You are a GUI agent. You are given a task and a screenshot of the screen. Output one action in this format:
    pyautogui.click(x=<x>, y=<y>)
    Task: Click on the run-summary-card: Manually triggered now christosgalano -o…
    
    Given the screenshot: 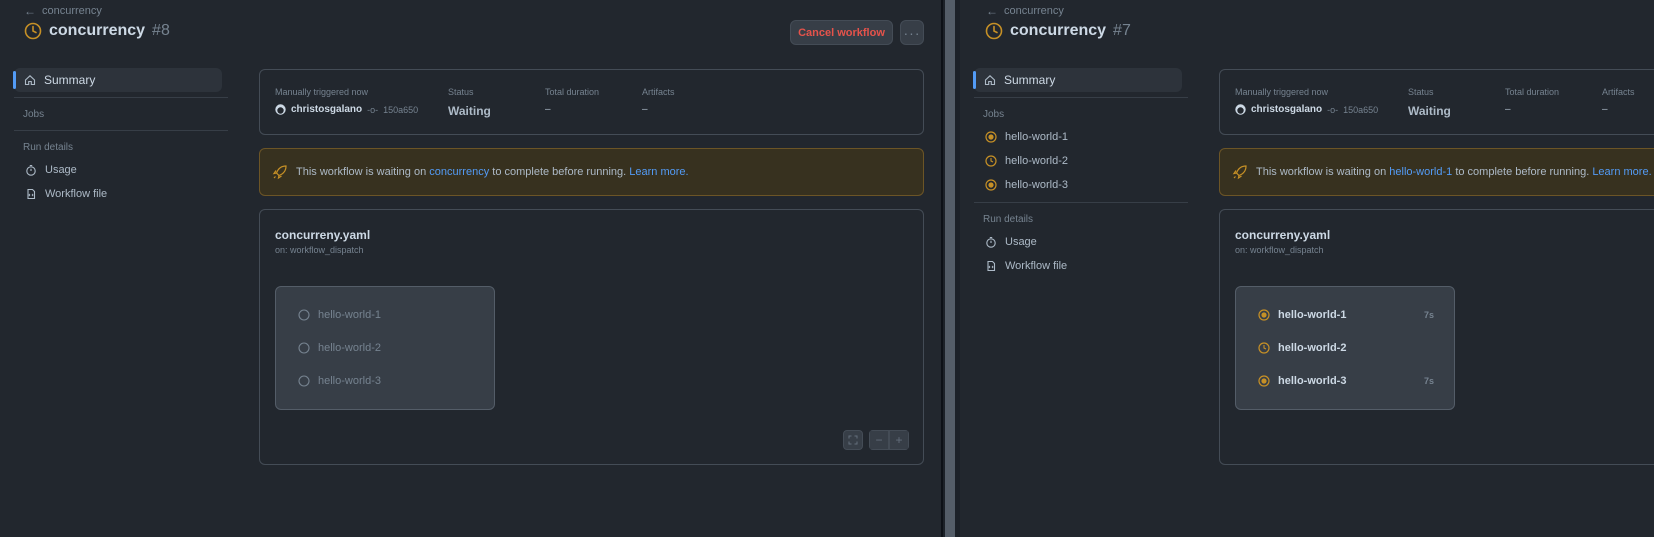 What is the action you would take?
    pyautogui.click(x=1436, y=102)
    